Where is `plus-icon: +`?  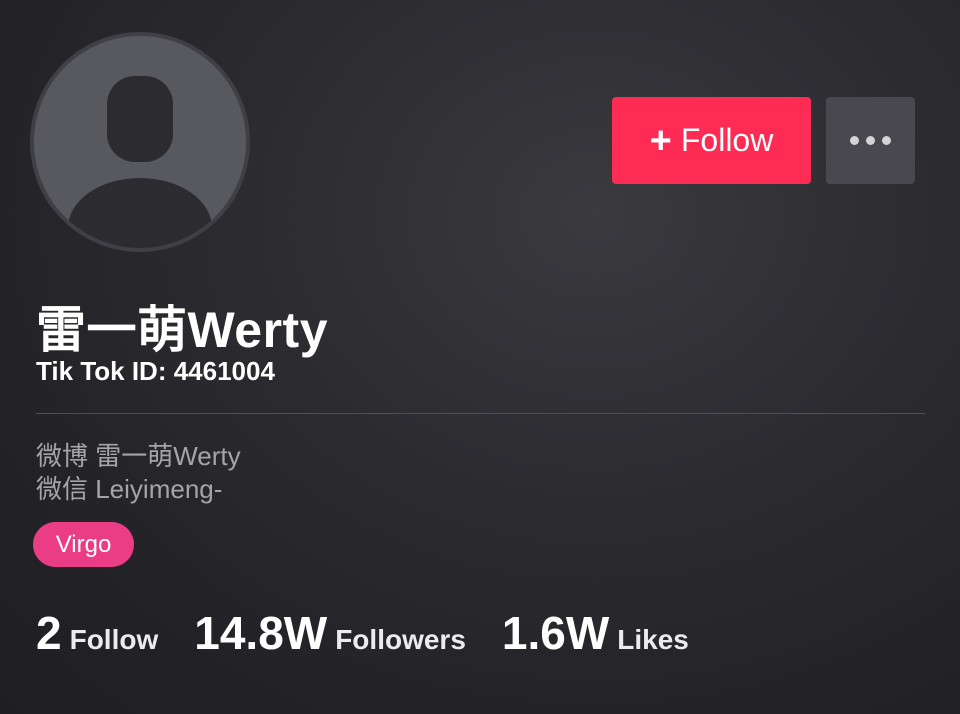
plus-icon: + is located at coordinates (660, 140).